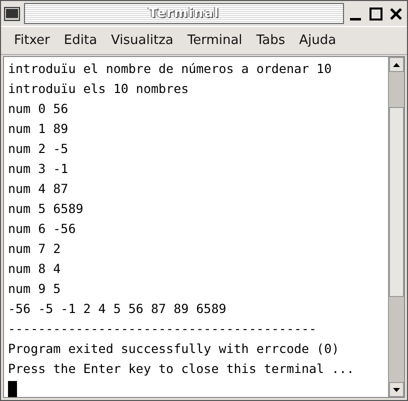 This screenshot has width=408, height=401. What do you see at coordinates (32, 40) in the screenshot?
I see `menu-item: Fitxer` at bounding box center [32, 40].